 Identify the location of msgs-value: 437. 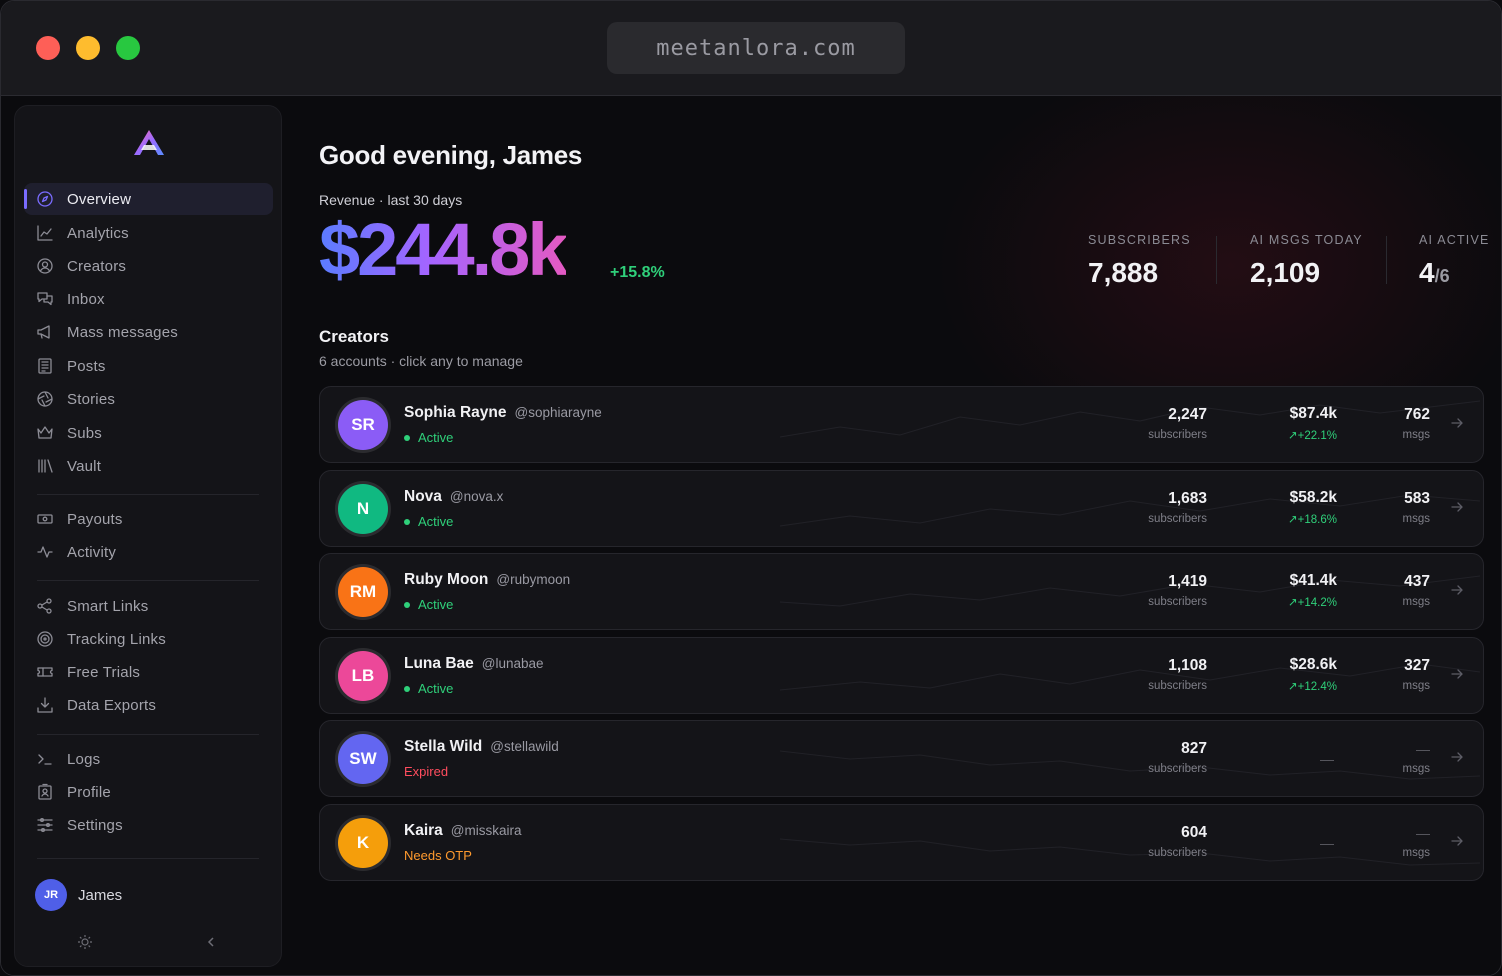
(1417, 581).